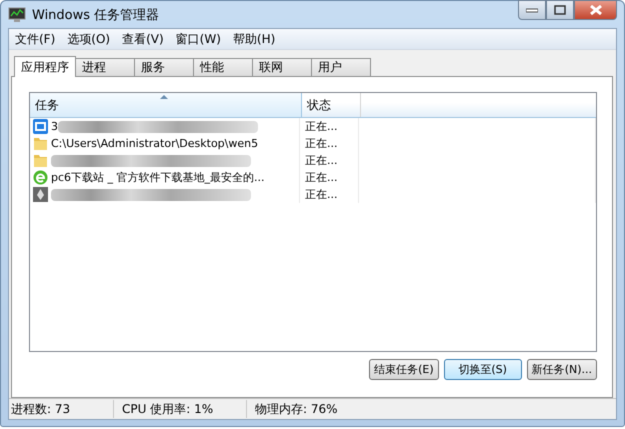 The width and height of the screenshot is (625, 429). What do you see at coordinates (45, 66) in the screenshot?
I see `tab: 应用程序` at bounding box center [45, 66].